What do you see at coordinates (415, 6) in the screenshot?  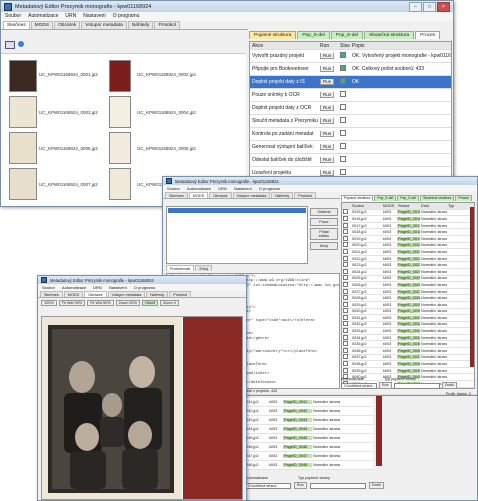 I see `minimize-button: –` at bounding box center [415, 6].